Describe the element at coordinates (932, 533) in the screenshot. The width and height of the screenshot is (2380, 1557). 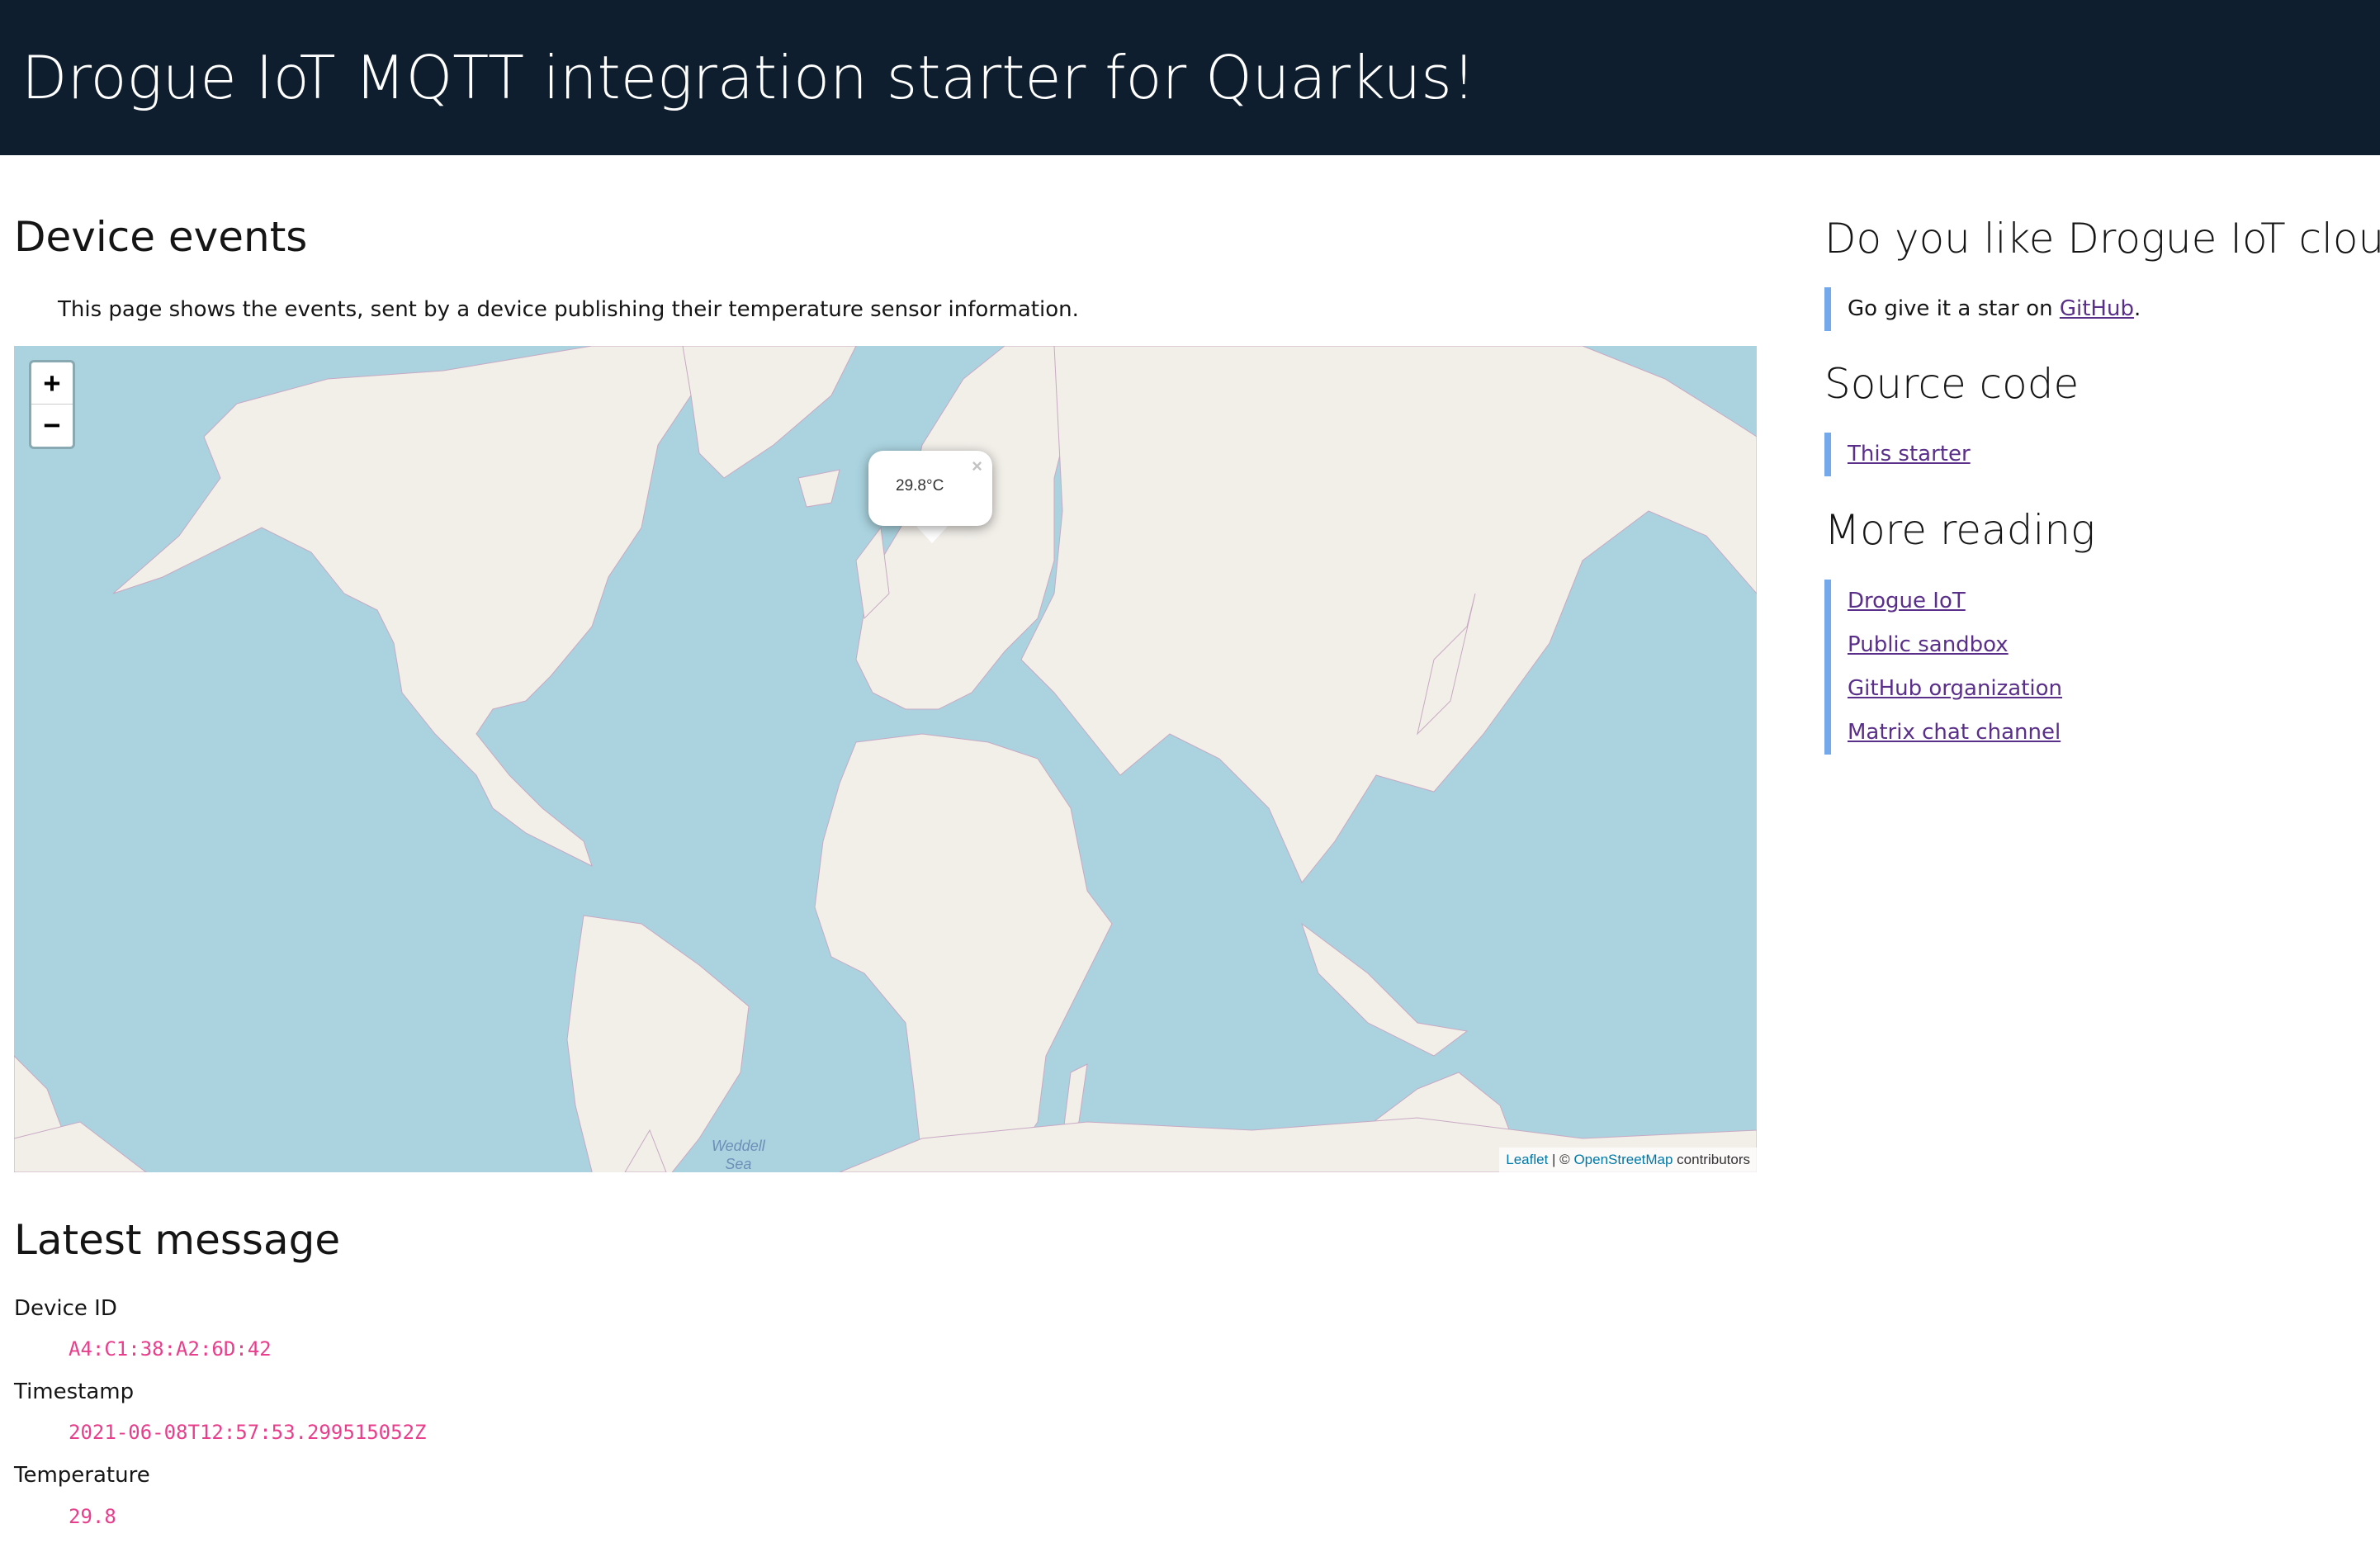
I see `popup-tip` at that location.